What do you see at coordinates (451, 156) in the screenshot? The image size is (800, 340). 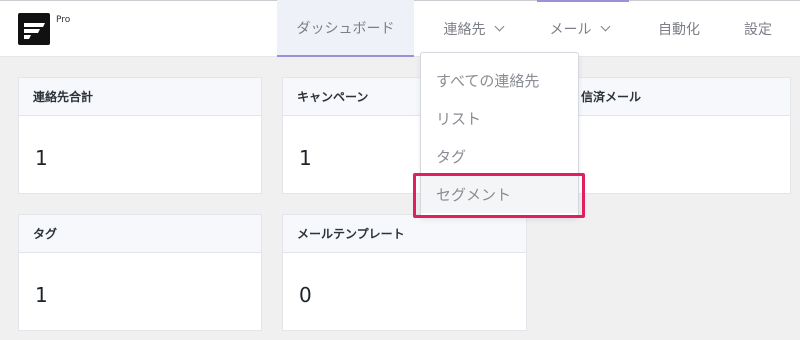 I see `menu-item-label: タグ` at bounding box center [451, 156].